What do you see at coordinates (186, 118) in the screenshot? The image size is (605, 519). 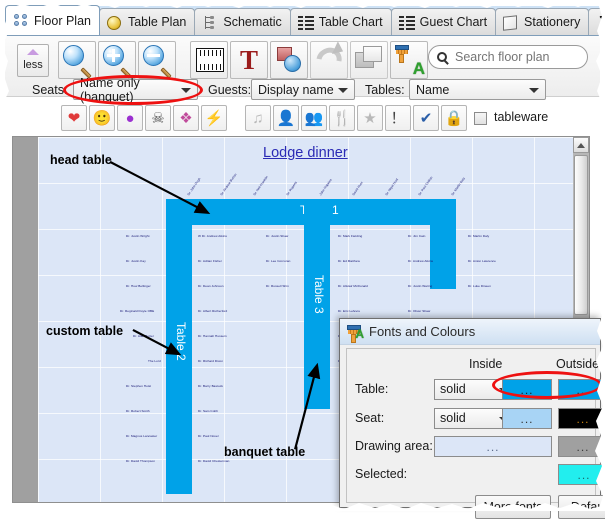 I see `multi-symbol-button: ❖` at bounding box center [186, 118].